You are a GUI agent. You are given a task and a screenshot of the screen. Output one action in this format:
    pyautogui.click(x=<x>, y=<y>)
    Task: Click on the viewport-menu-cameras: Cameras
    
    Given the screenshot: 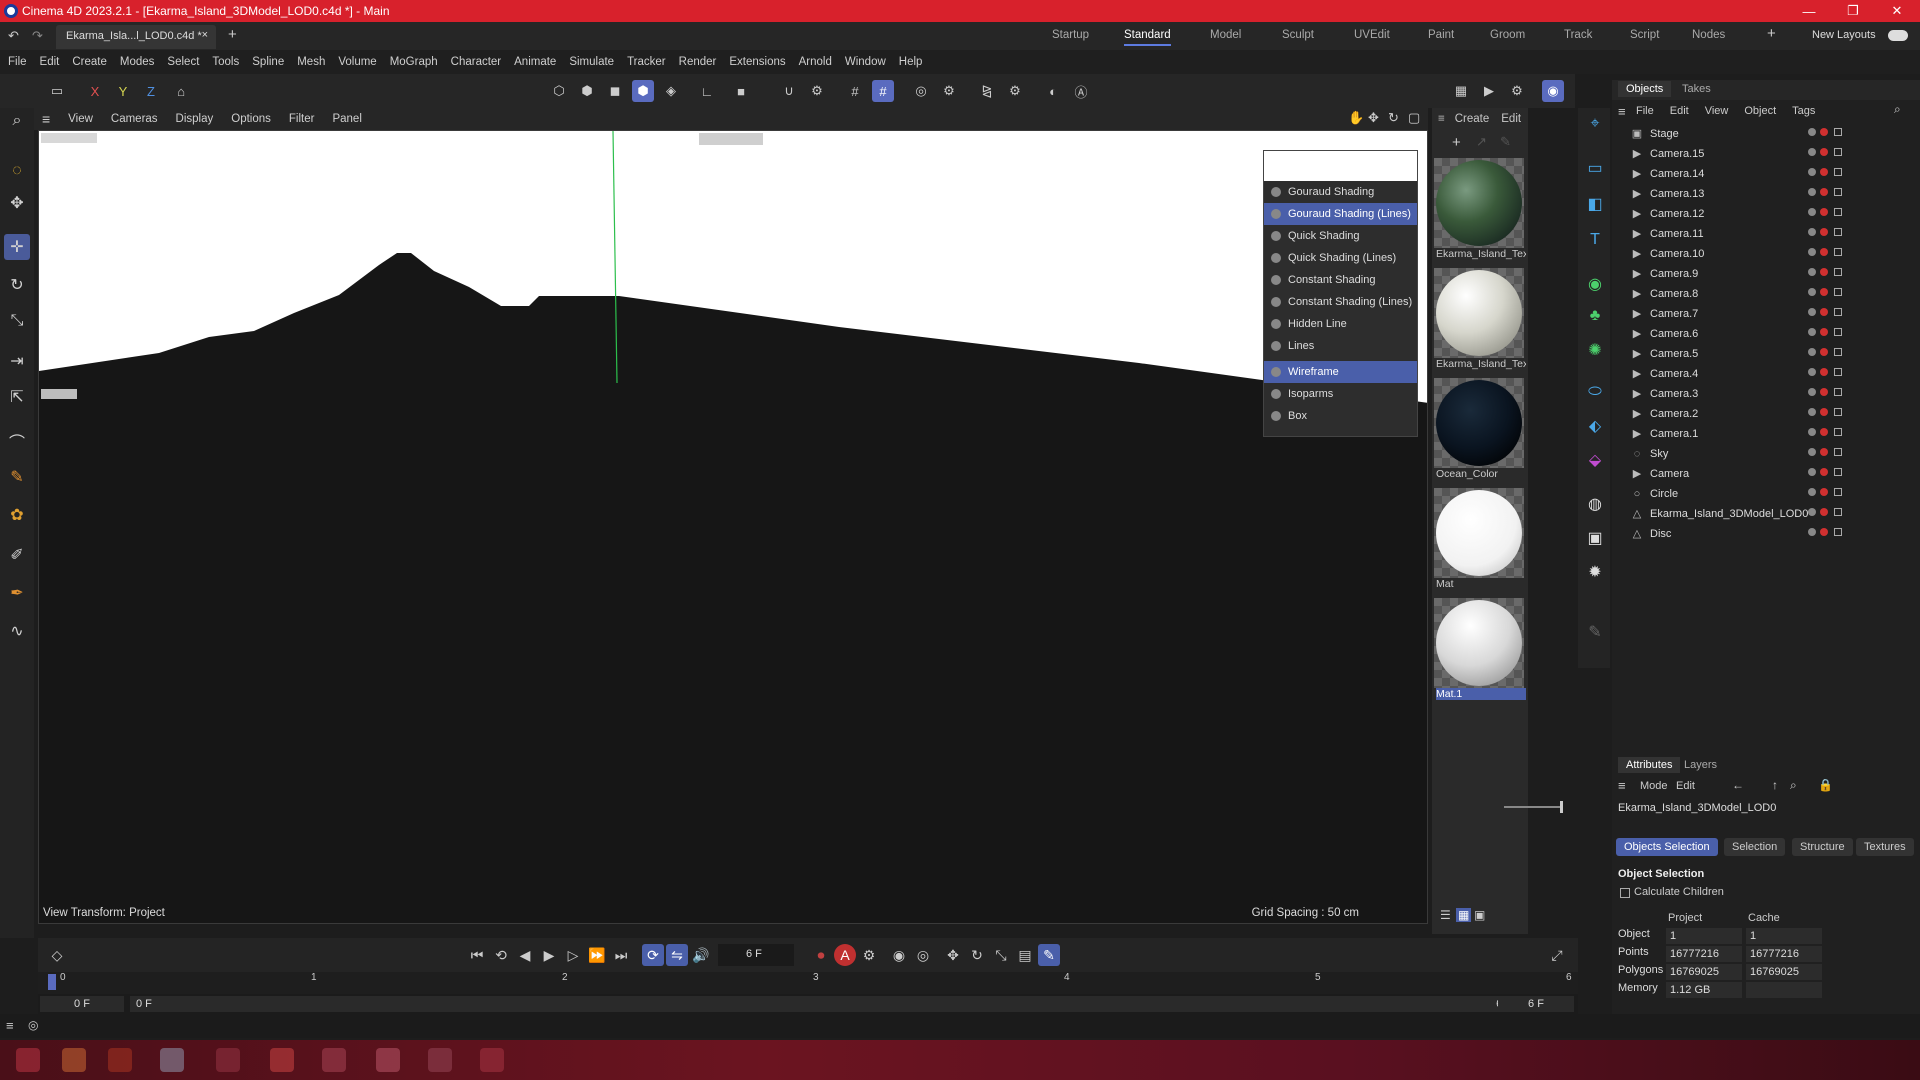 What is the action you would take?
    pyautogui.click(x=134, y=119)
    